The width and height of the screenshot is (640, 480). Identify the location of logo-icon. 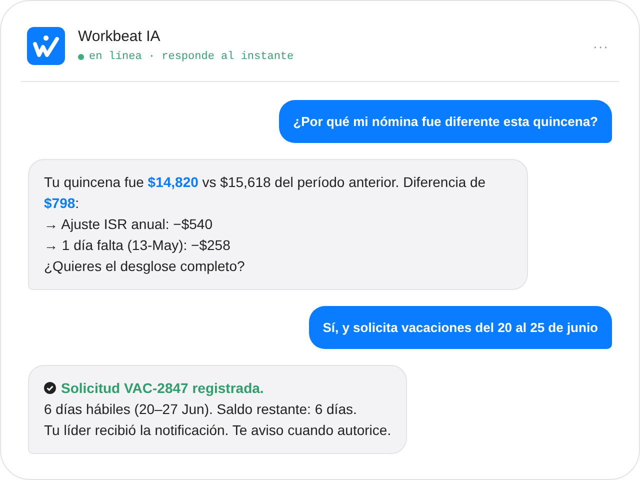
(46, 46).